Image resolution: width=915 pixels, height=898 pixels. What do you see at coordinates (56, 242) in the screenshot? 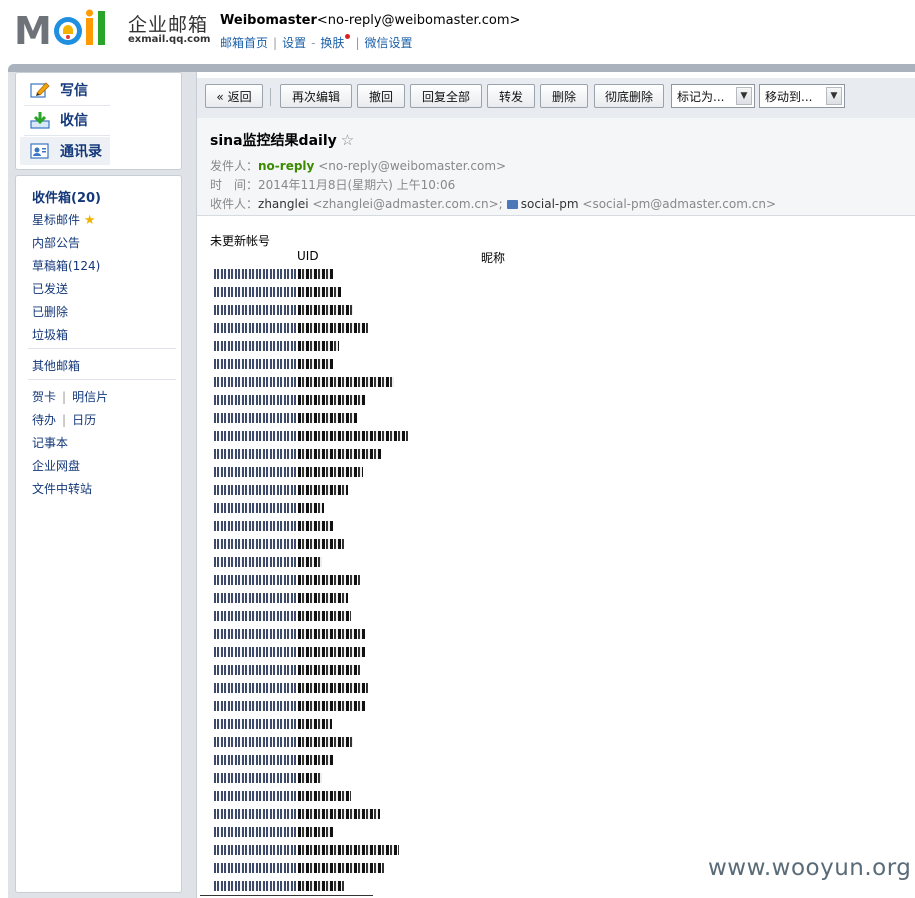
I see `folder-notice: 内部公告` at bounding box center [56, 242].